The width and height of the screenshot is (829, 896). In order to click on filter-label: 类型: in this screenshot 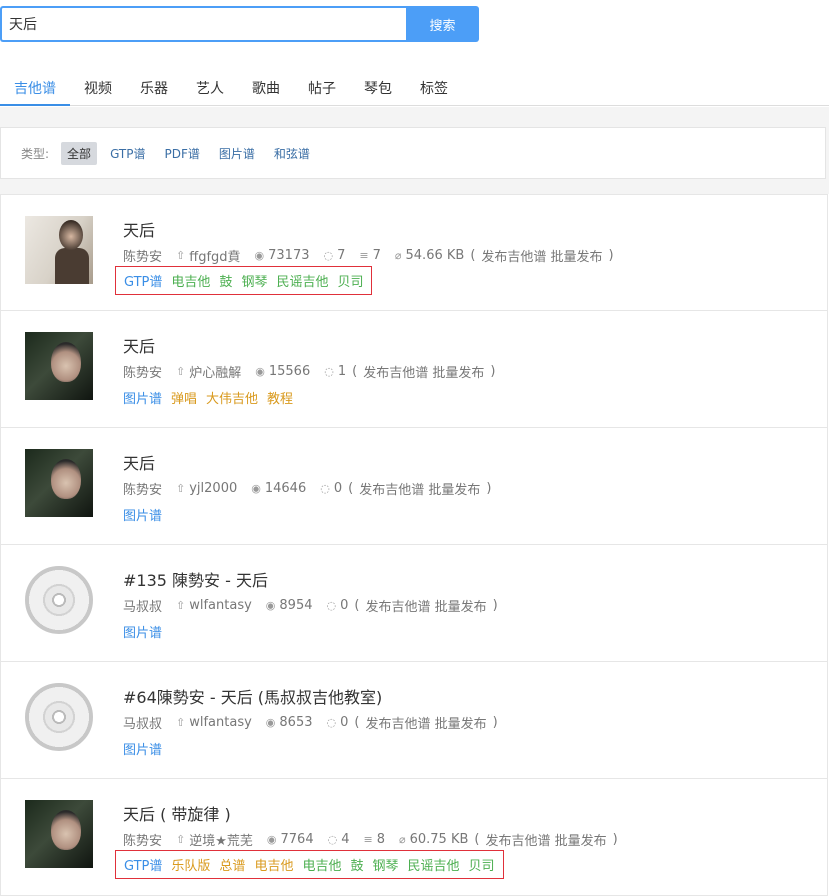, I will do `click(35, 153)`.